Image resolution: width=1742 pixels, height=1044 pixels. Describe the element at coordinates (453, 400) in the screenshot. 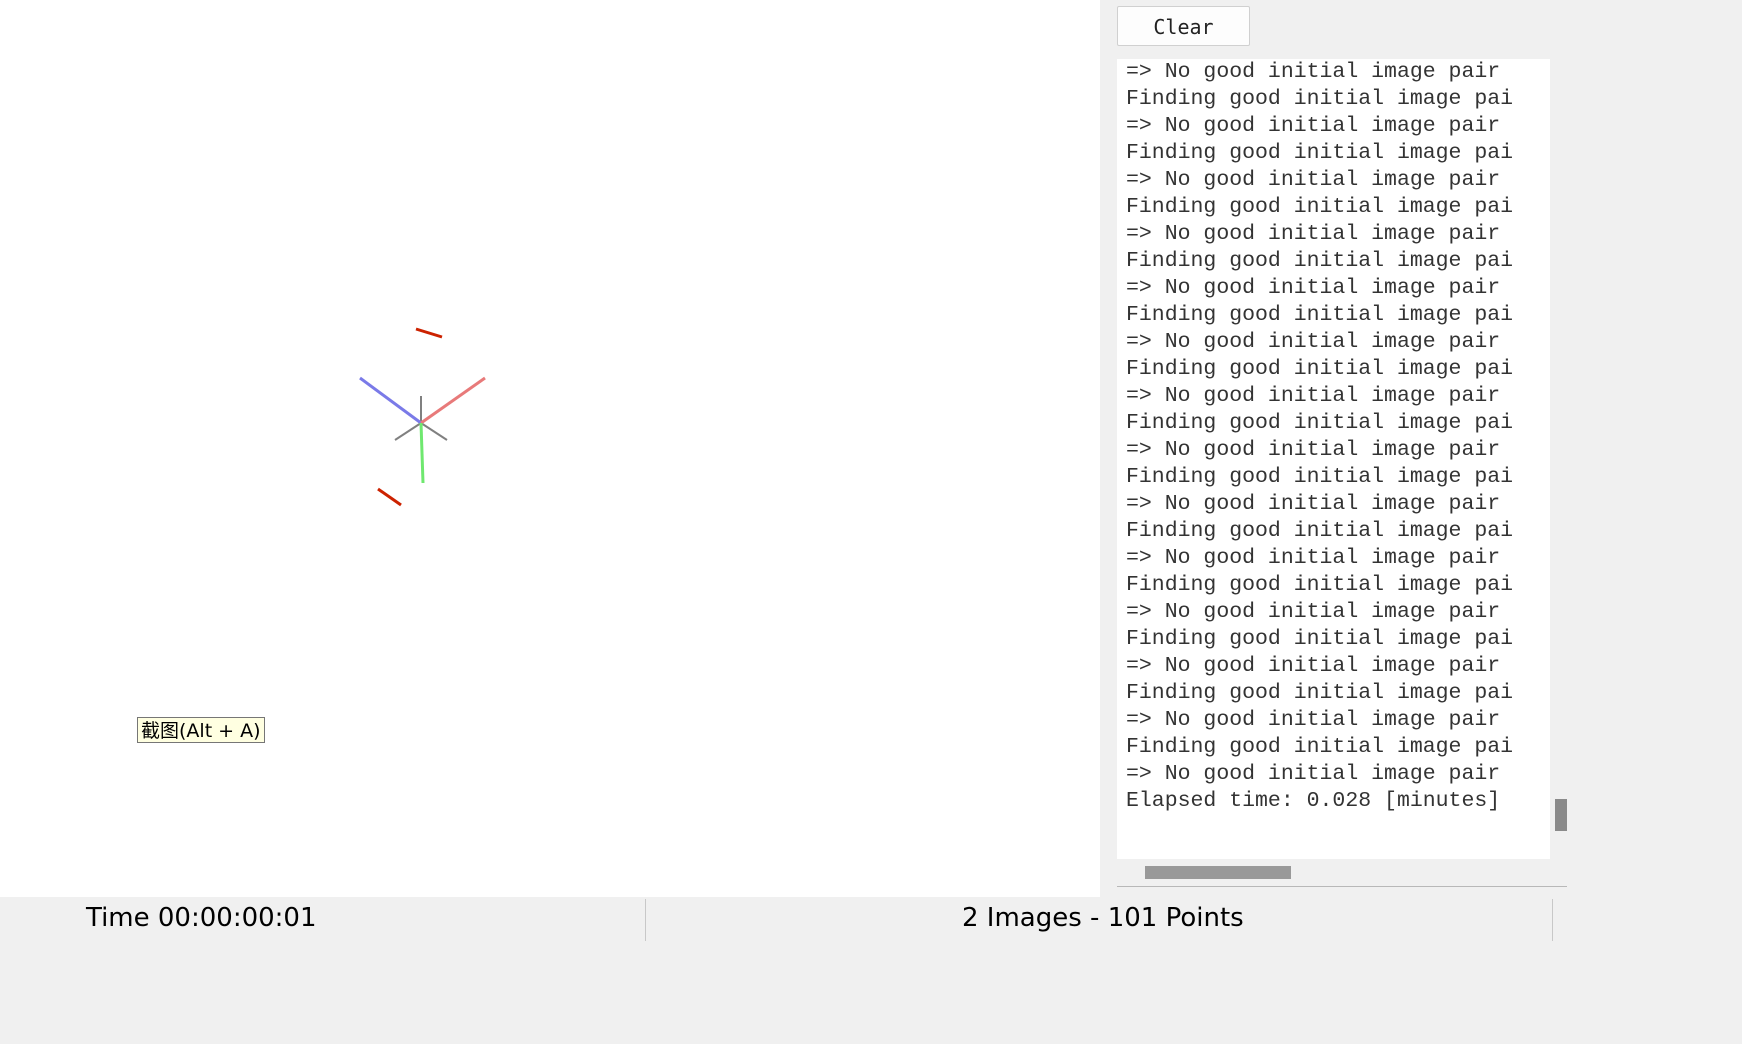

I see `x-axis` at that location.